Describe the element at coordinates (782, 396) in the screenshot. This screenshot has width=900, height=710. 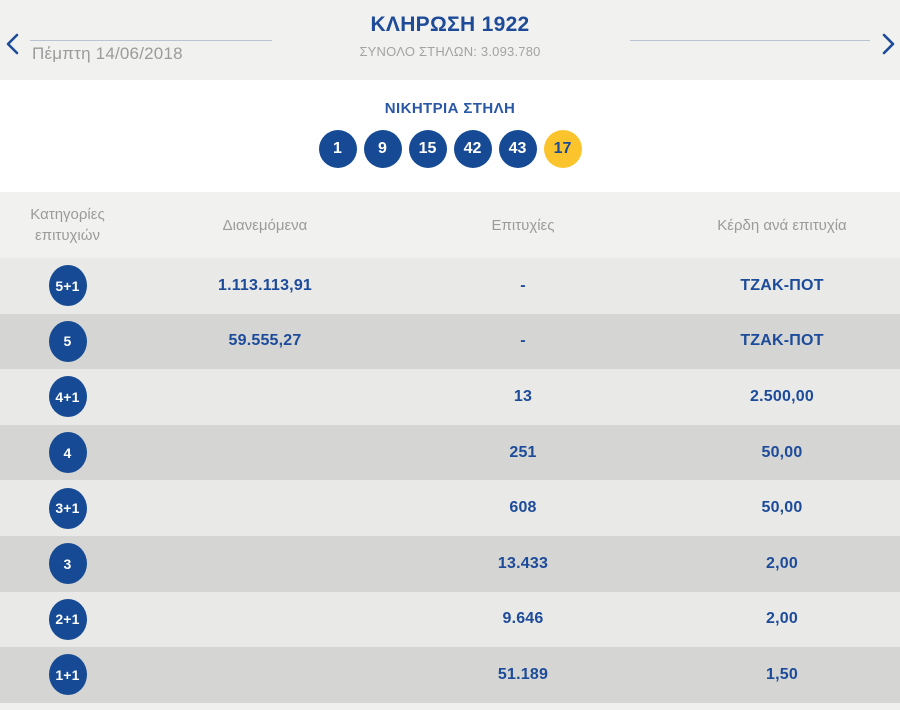
I see `prize-value: 2.500,00` at that location.